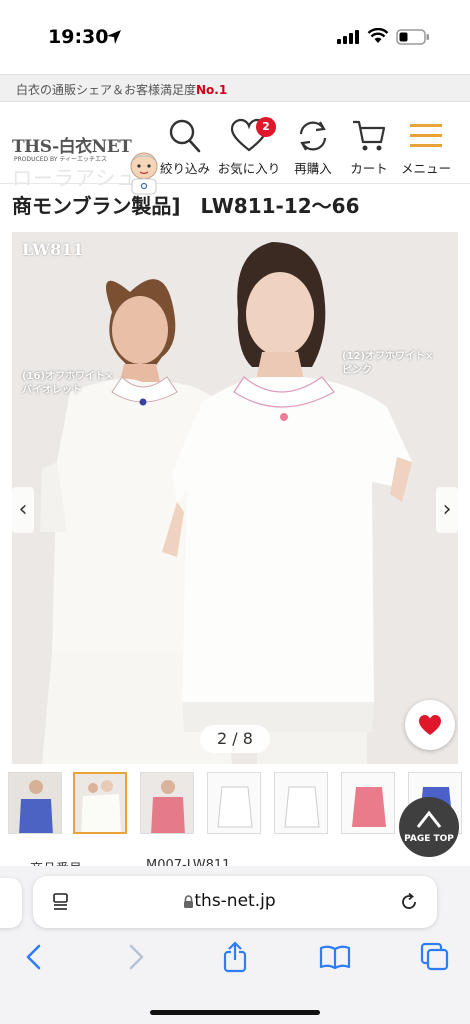  I want to click on color-label-left: (16)オフホワイト× バイオレット, so click(67, 384).